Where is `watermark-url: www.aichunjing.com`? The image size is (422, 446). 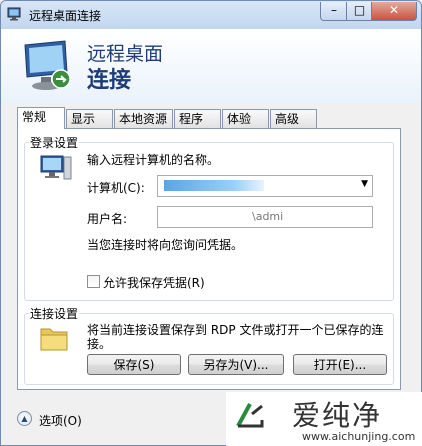
watermark-url: www.aichunjing.com is located at coordinates (359, 436).